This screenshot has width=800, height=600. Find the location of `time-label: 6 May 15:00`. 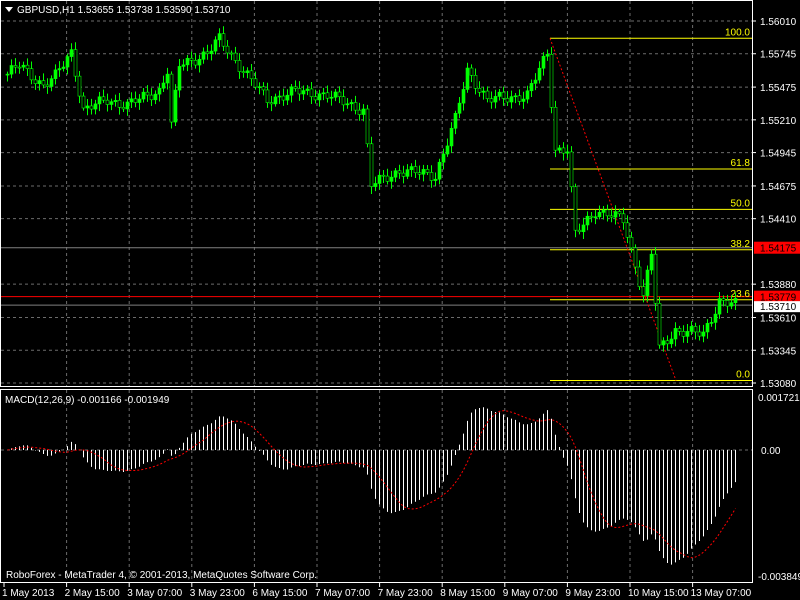

time-label: 6 May 15:00 is located at coordinates (279, 593).